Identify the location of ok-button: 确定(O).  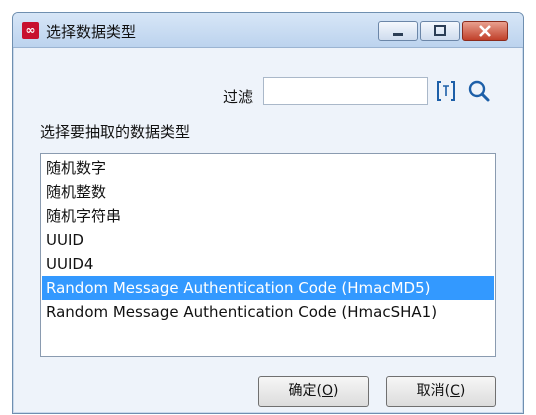
(313, 391).